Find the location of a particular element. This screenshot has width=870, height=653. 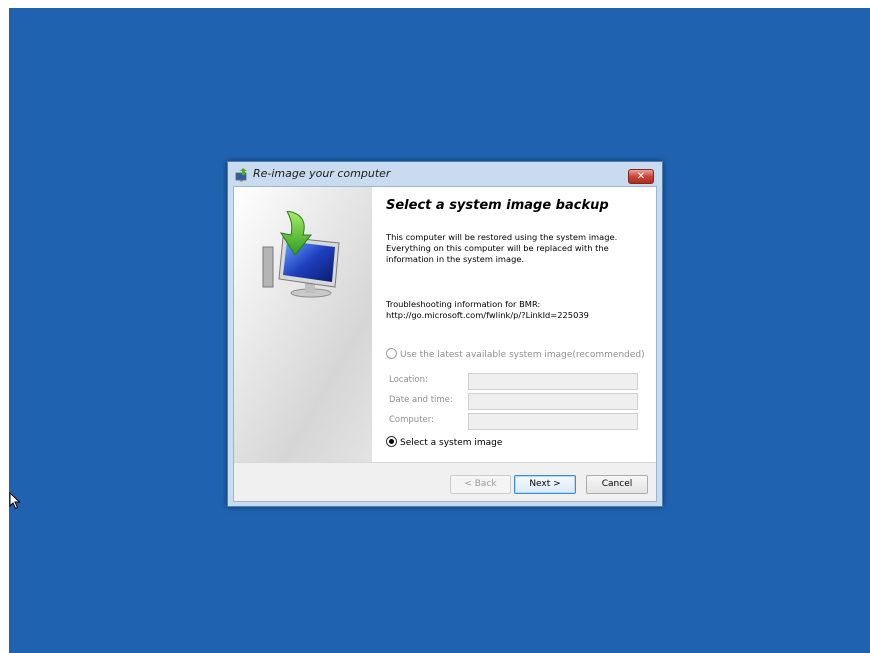

close-button: ✕ is located at coordinates (641, 176).